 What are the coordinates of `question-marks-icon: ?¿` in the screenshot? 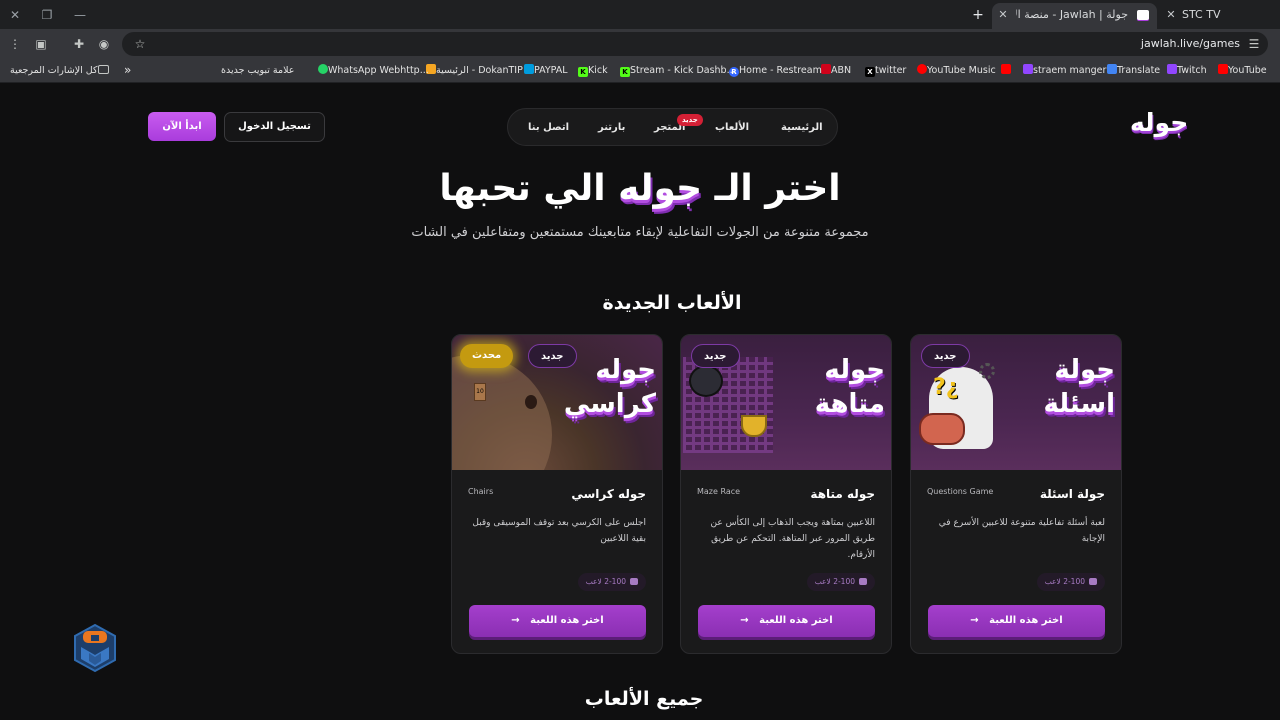 It's located at (946, 387).